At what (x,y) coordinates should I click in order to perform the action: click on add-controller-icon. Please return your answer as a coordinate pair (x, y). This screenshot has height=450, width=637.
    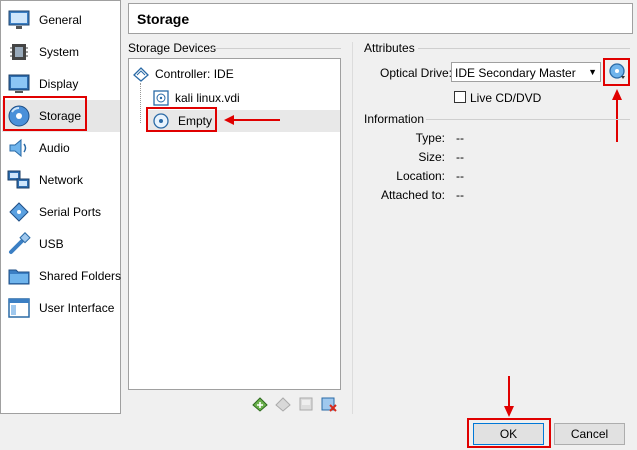
    Looking at the image, I should click on (260, 404).